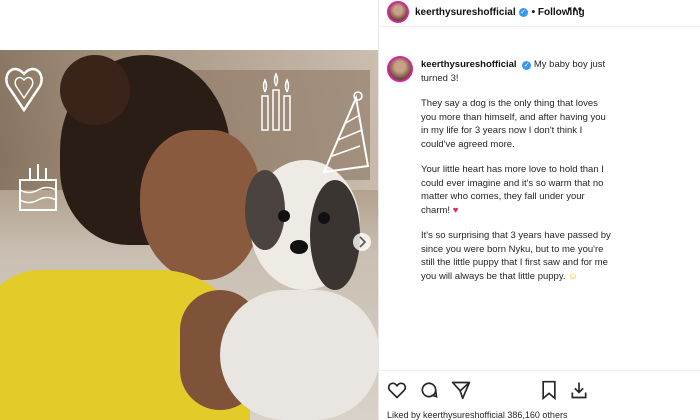 The height and width of the screenshot is (420, 700). What do you see at coordinates (539, 12) in the screenshot?
I see `post-header: keerthysureshofficial ✓ • Following` at bounding box center [539, 12].